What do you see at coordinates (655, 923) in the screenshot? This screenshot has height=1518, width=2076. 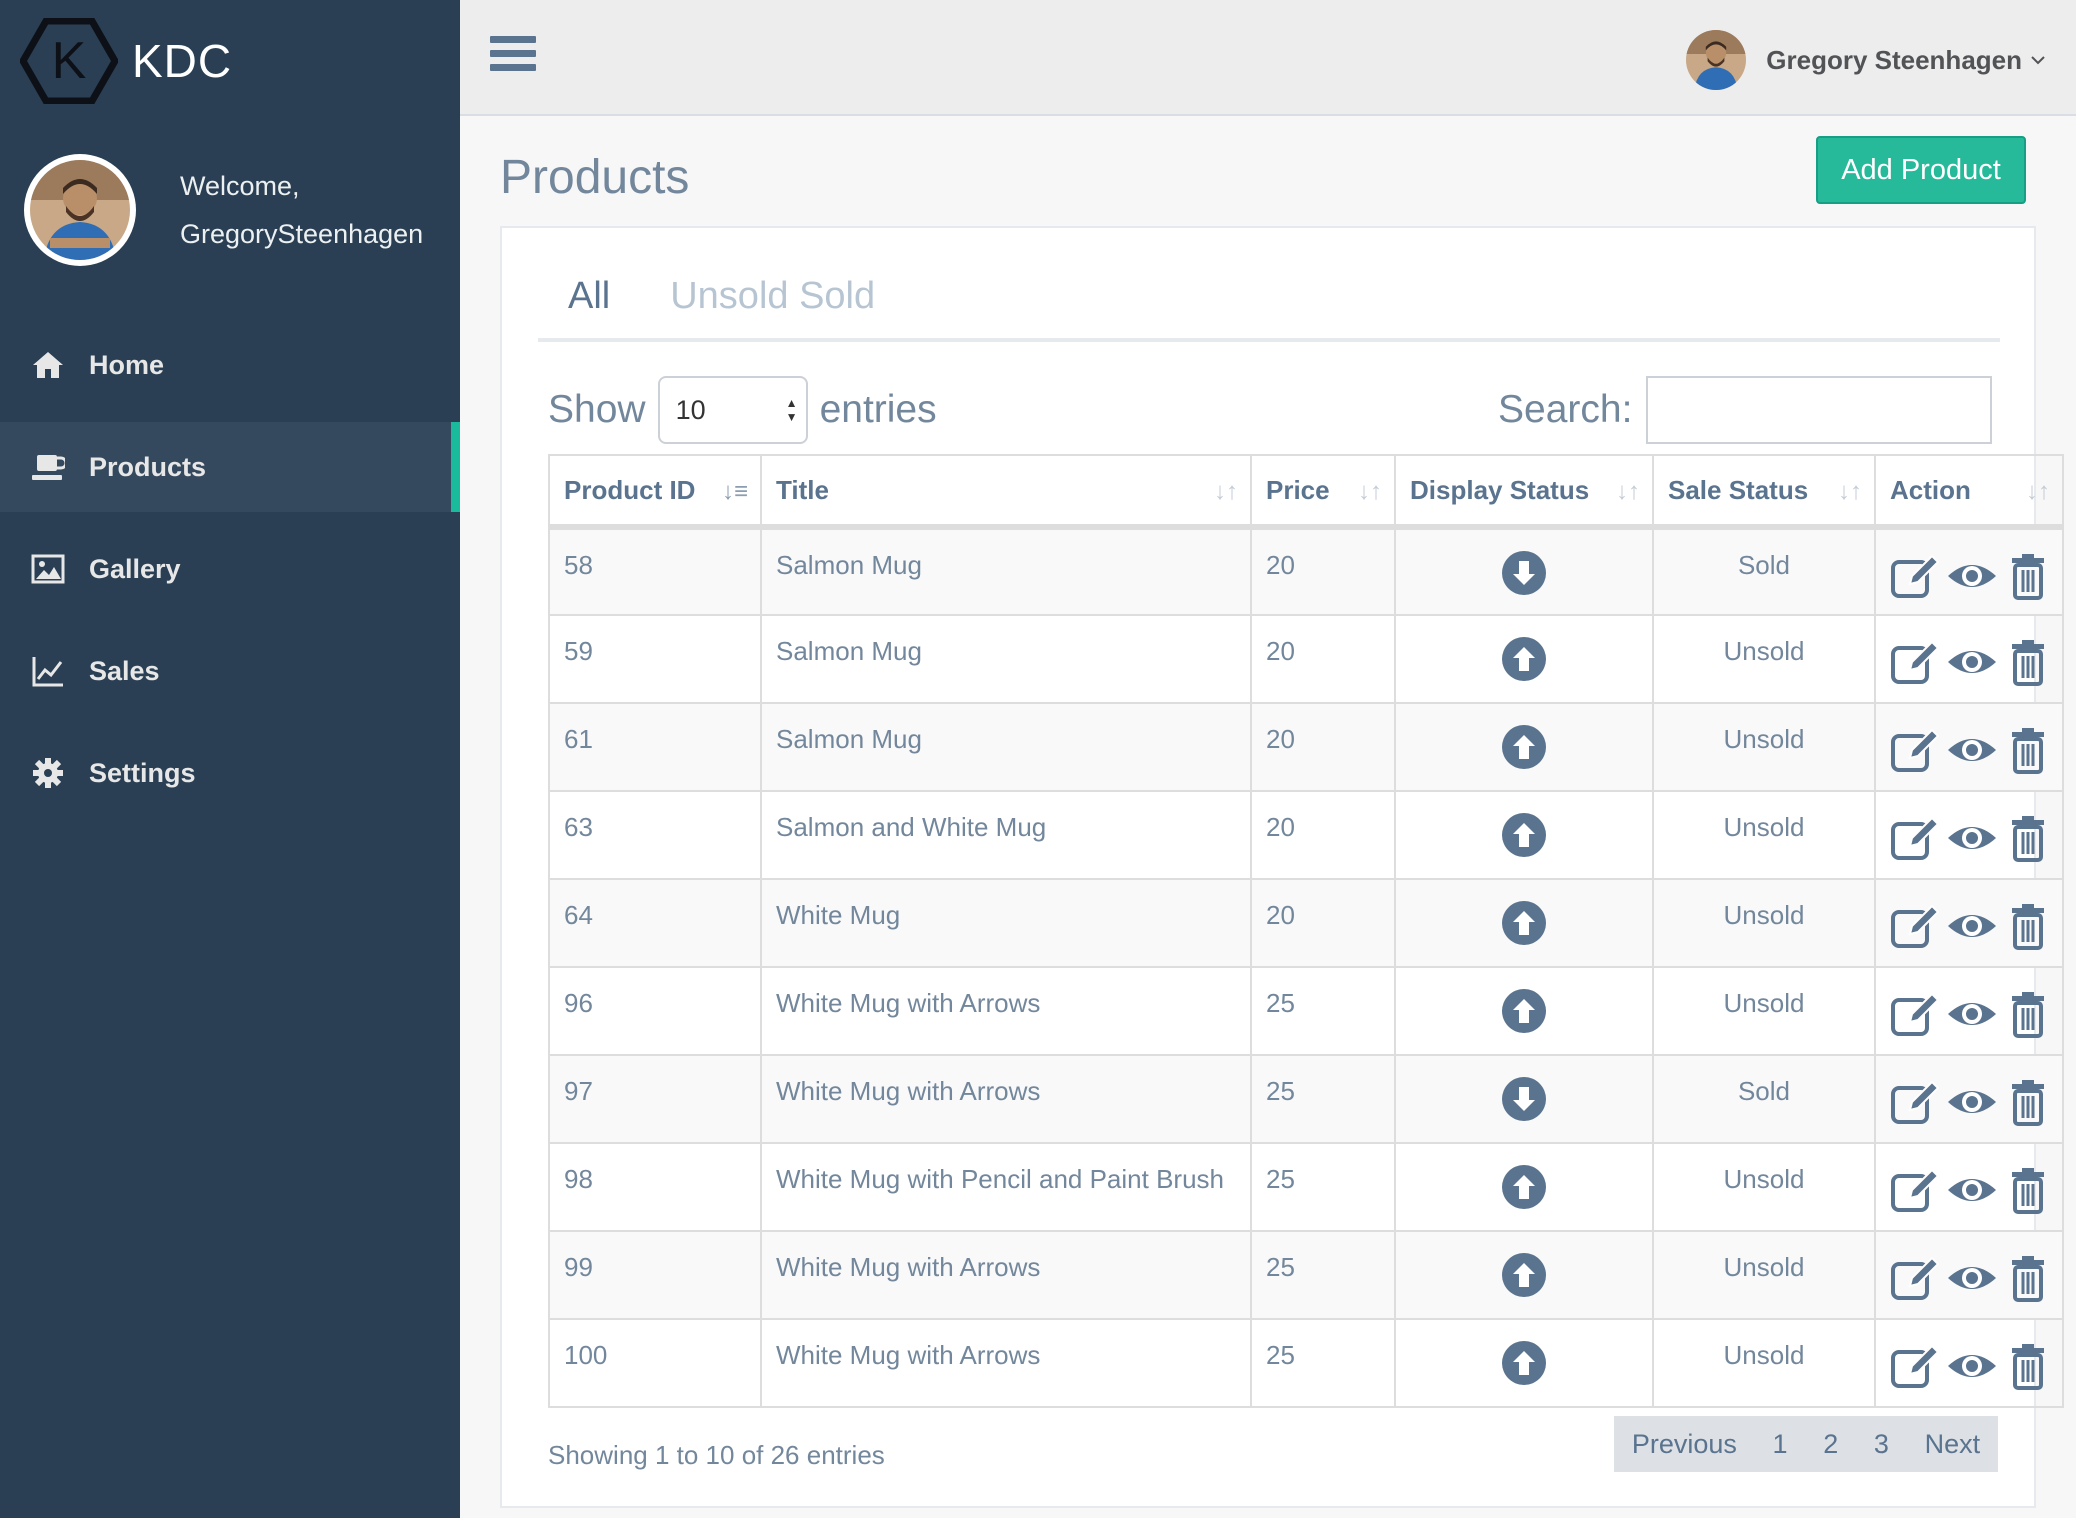 I see `cell-product-id: 64` at bounding box center [655, 923].